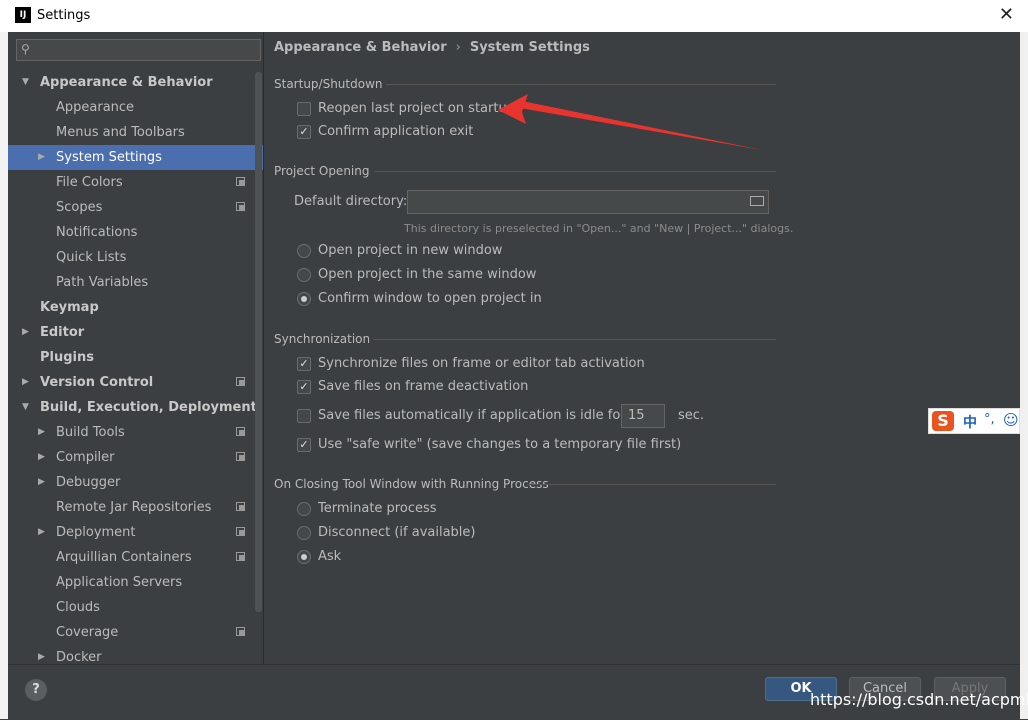 Image resolution: width=1028 pixels, height=720 pixels. What do you see at coordinates (135, 182) in the screenshot?
I see `sidebar-item: File Colors` at bounding box center [135, 182].